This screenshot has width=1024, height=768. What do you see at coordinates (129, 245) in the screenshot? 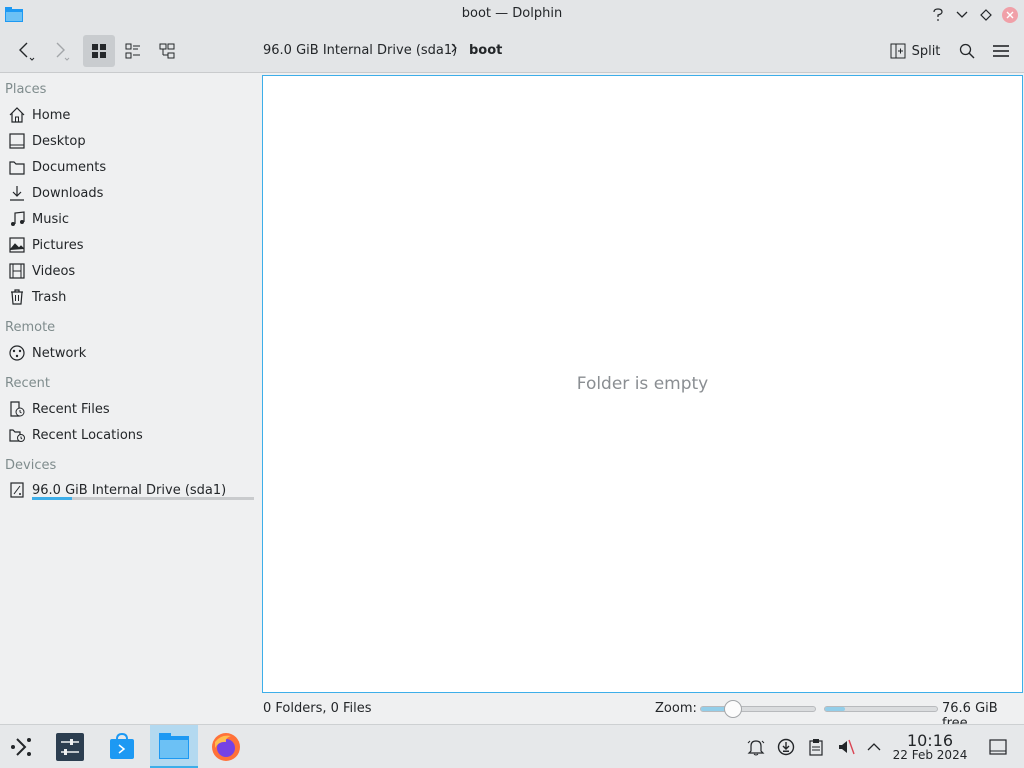
I see `place-pictures: Pictures` at bounding box center [129, 245].